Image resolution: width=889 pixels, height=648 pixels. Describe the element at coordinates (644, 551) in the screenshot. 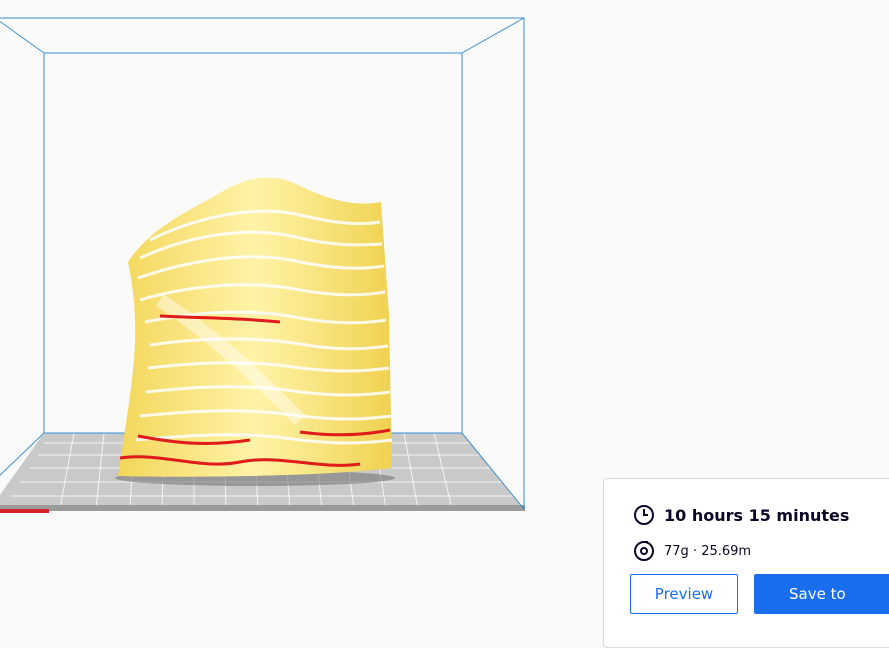

I see `filament-spool-icon` at that location.